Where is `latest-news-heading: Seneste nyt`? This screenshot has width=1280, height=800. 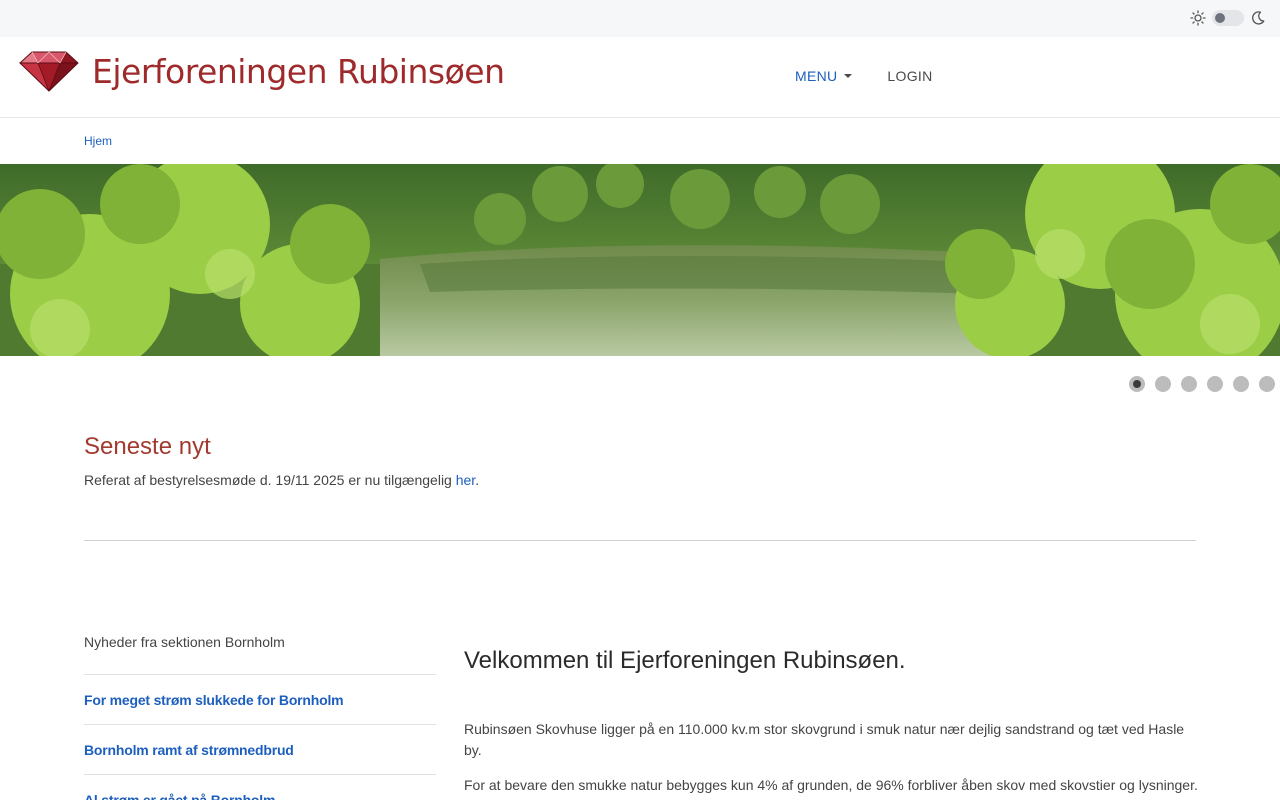 latest-news-heading: Seneste nyt is located at coordinates (147, 446).